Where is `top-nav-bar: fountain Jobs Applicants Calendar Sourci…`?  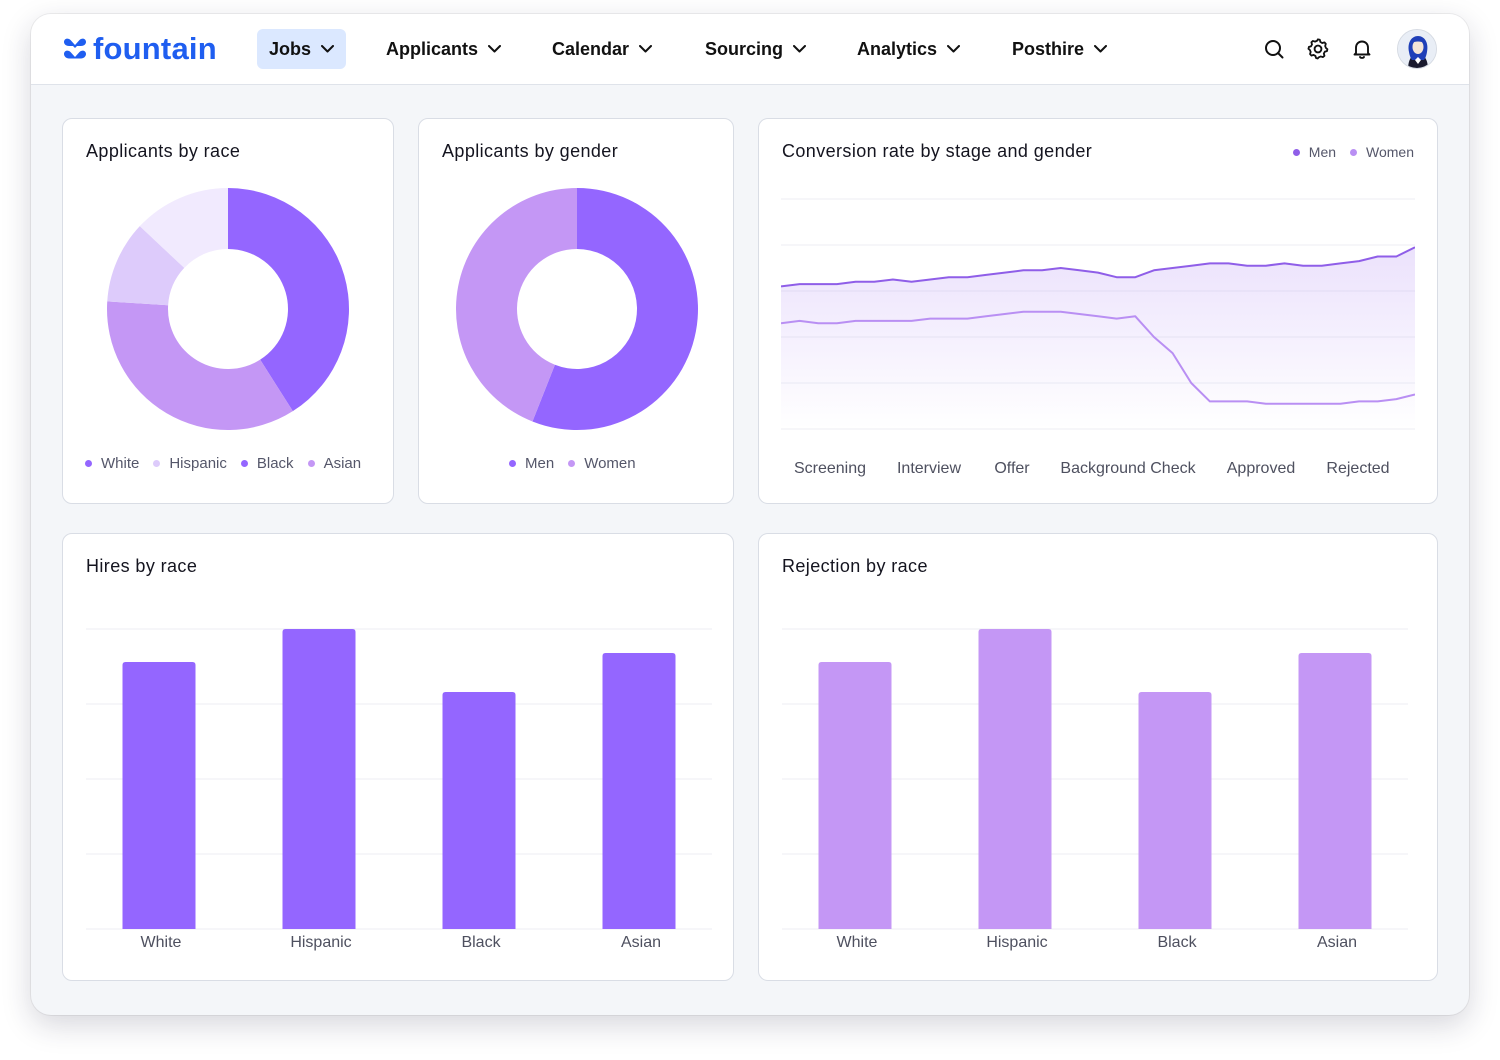
top-nav-bar: fountain Jobs Applicants Calendar Sourci… is located at coordinates (750, 49).